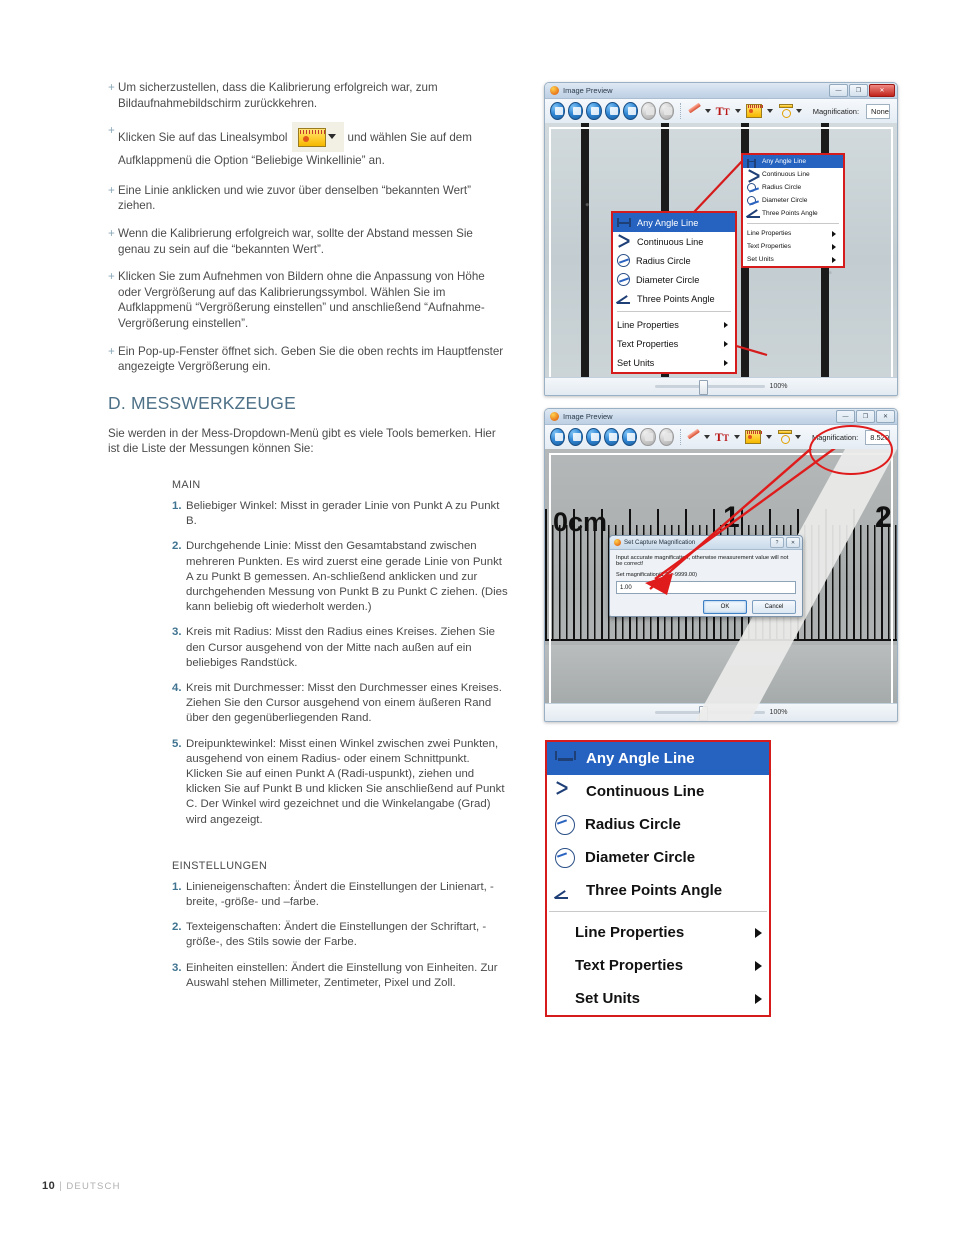 The image size is (954, 1235). Describe the element at coordinates (769, 233) in the screenshot. I see `menu-item-label: Line Properties` at that location.